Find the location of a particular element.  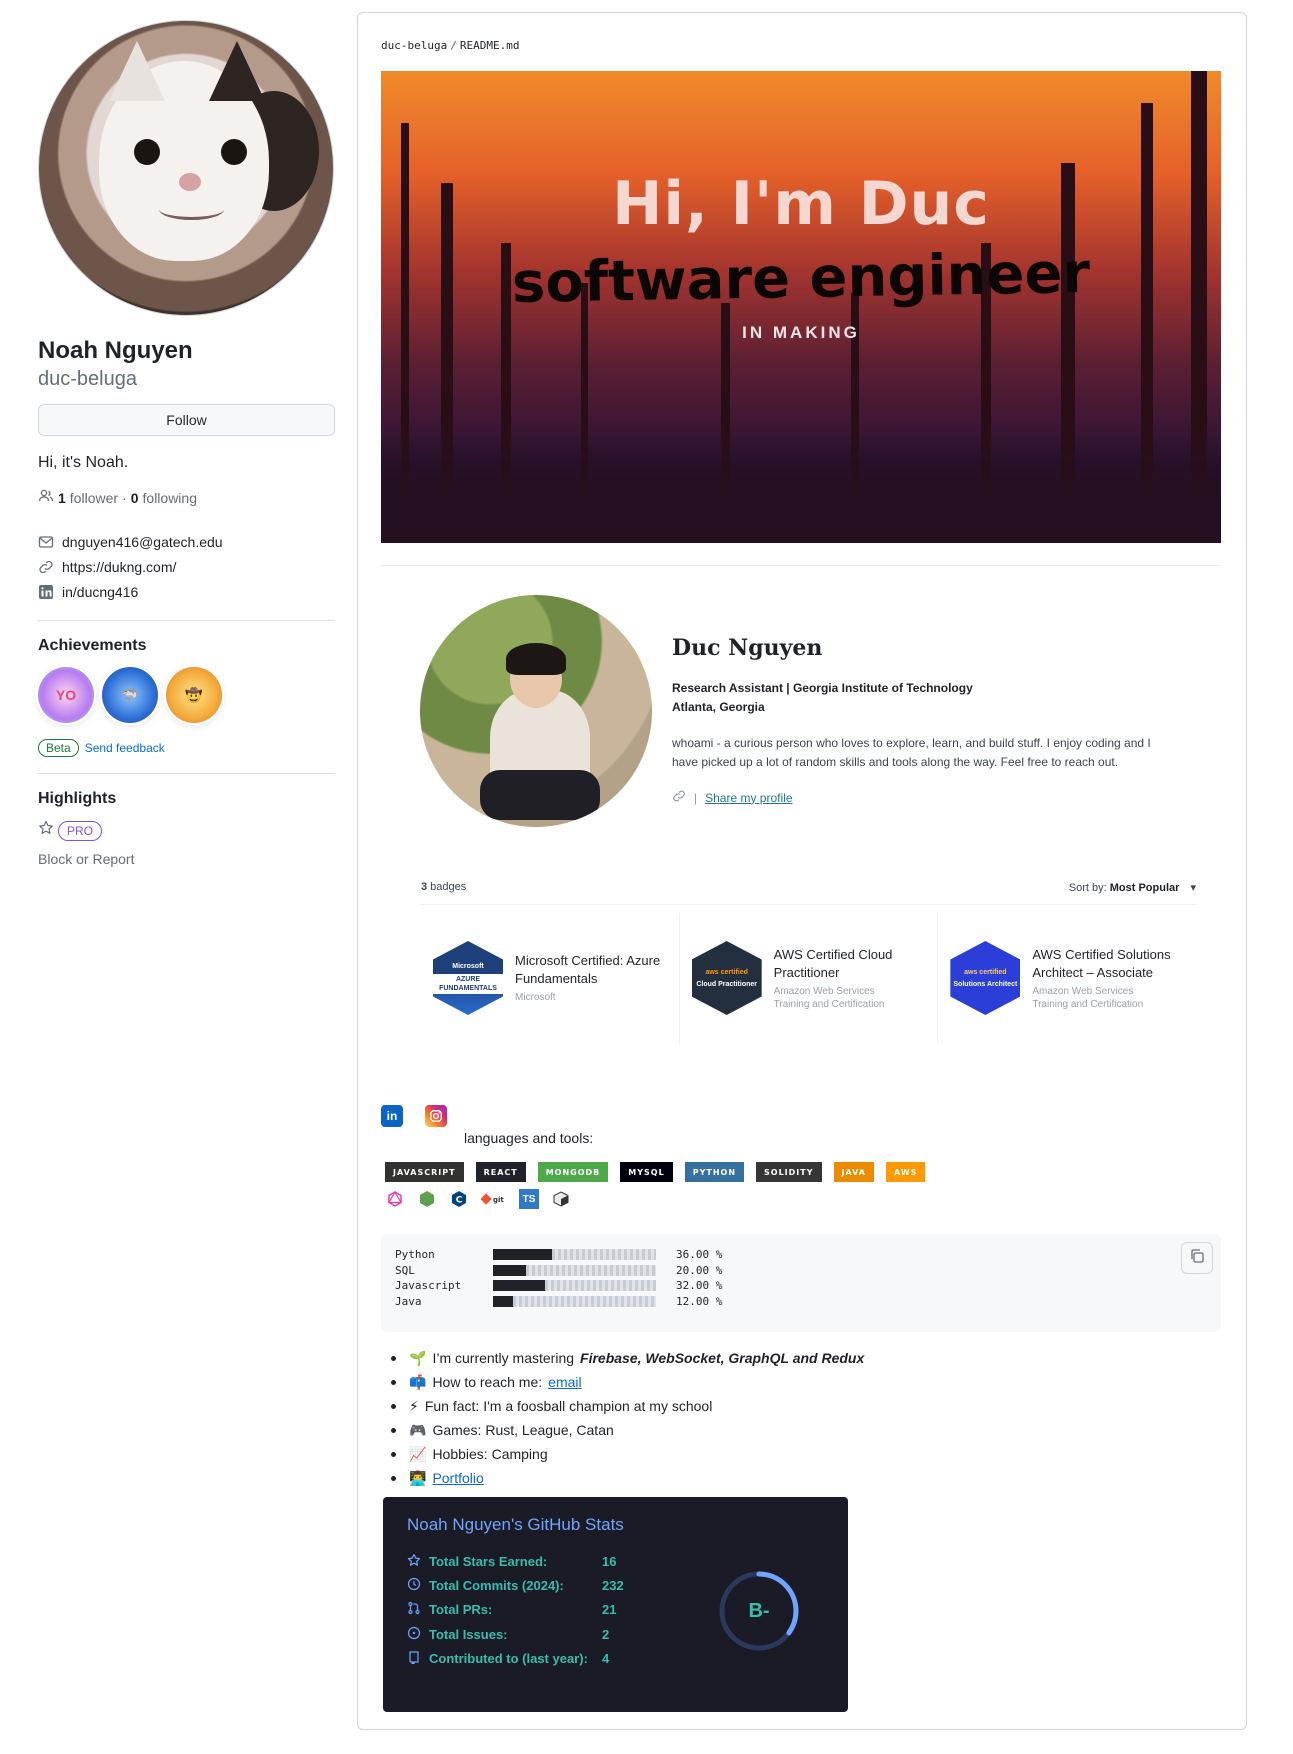

tag-react: REACT is located at coordinates (500, 1172).